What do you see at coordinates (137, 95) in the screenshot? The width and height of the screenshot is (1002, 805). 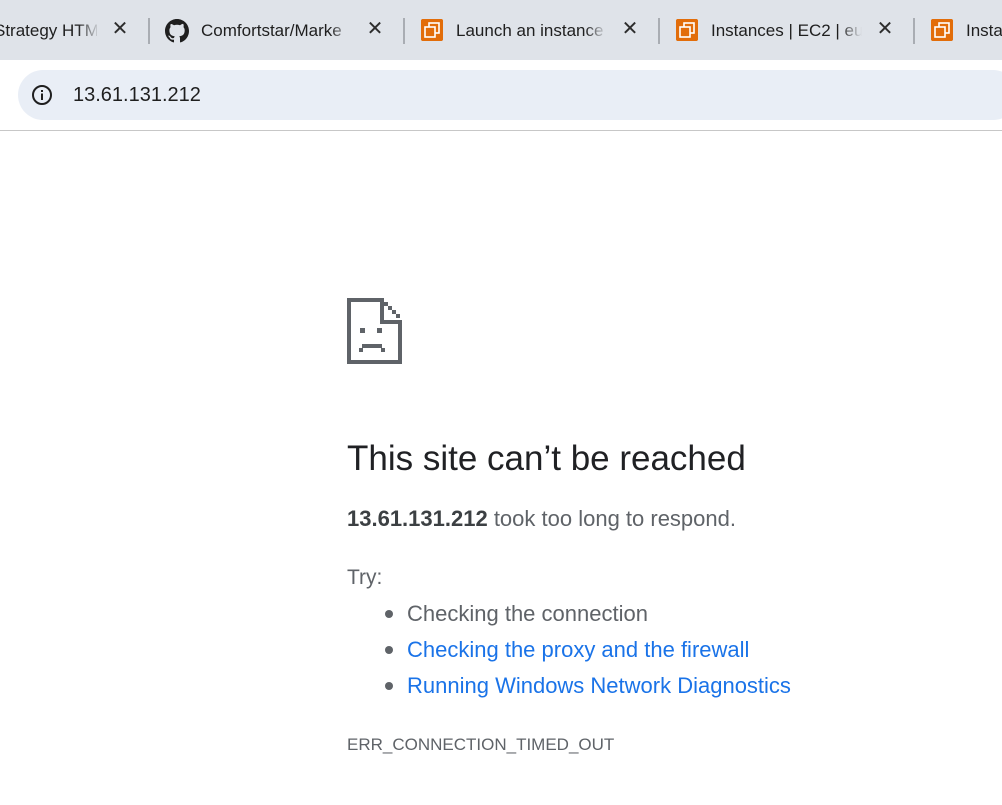 I see `url-text: 13.61.131.212` at bounding box center [137, 95].